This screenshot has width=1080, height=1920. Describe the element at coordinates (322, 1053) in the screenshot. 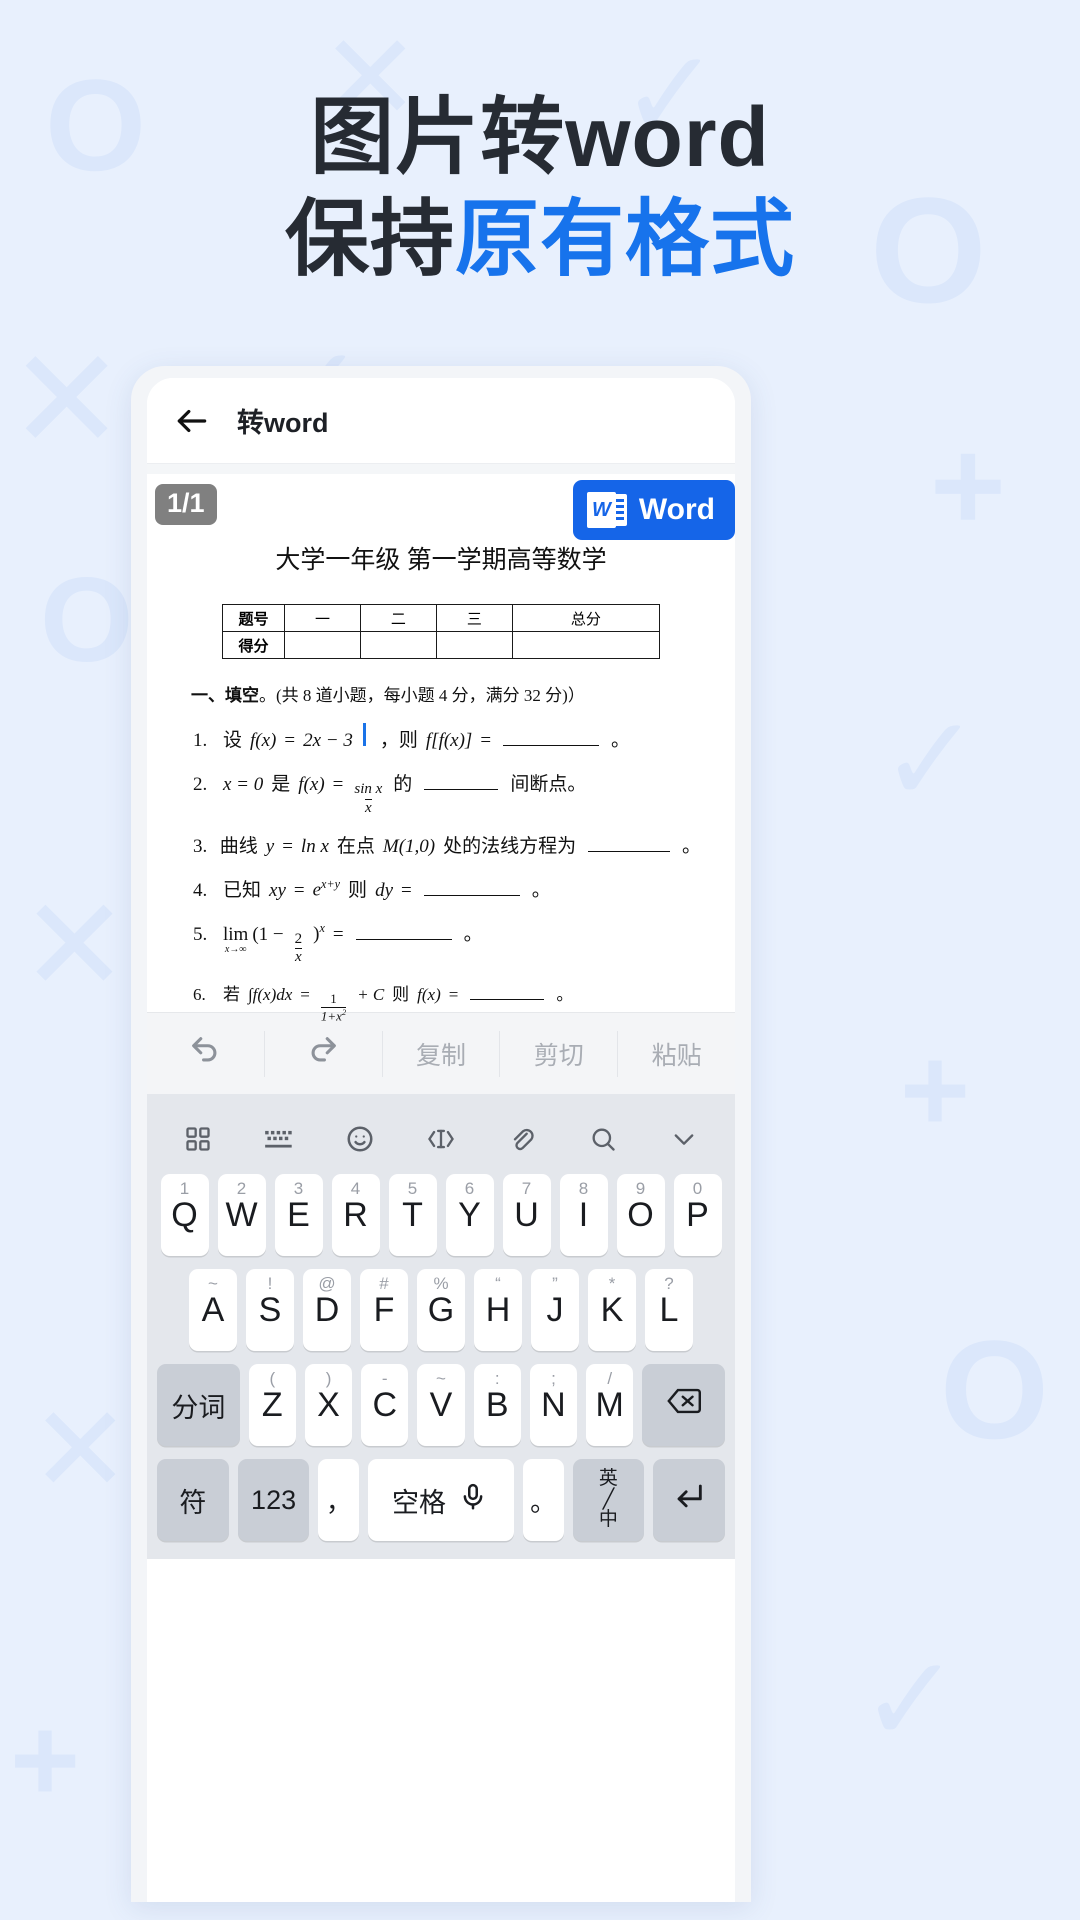

I see `redo-button` at that location.